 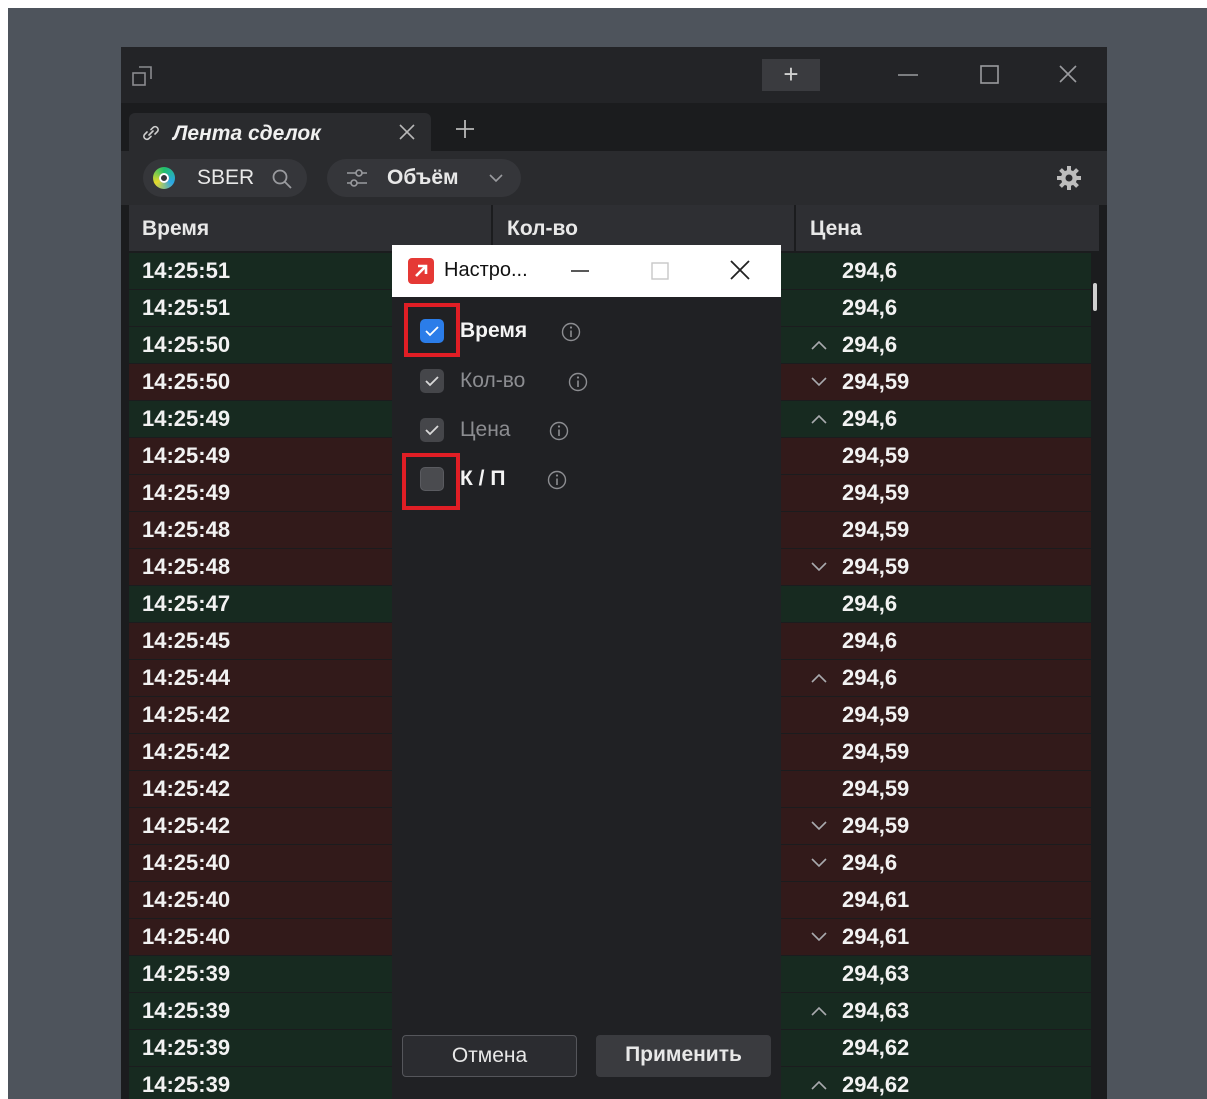 I want to click on cancel-button: Отмена, so click(x=489, y=1056).